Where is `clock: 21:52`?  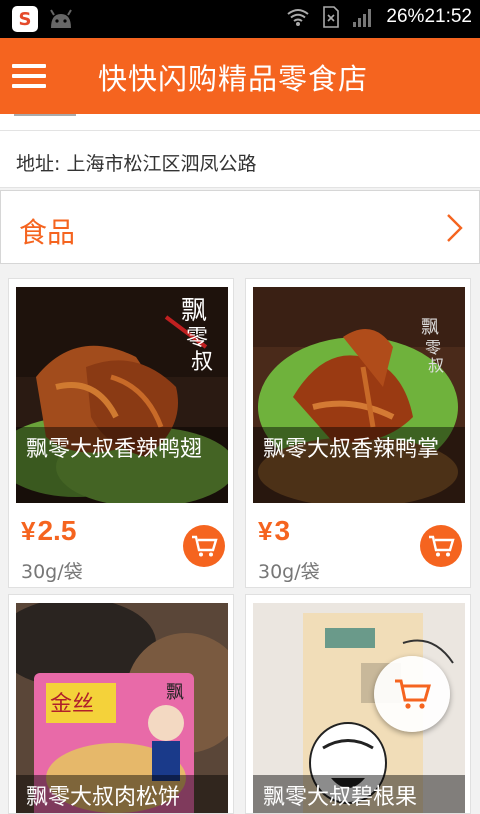
clock: 21:52 is located at coordinates (448, 16).